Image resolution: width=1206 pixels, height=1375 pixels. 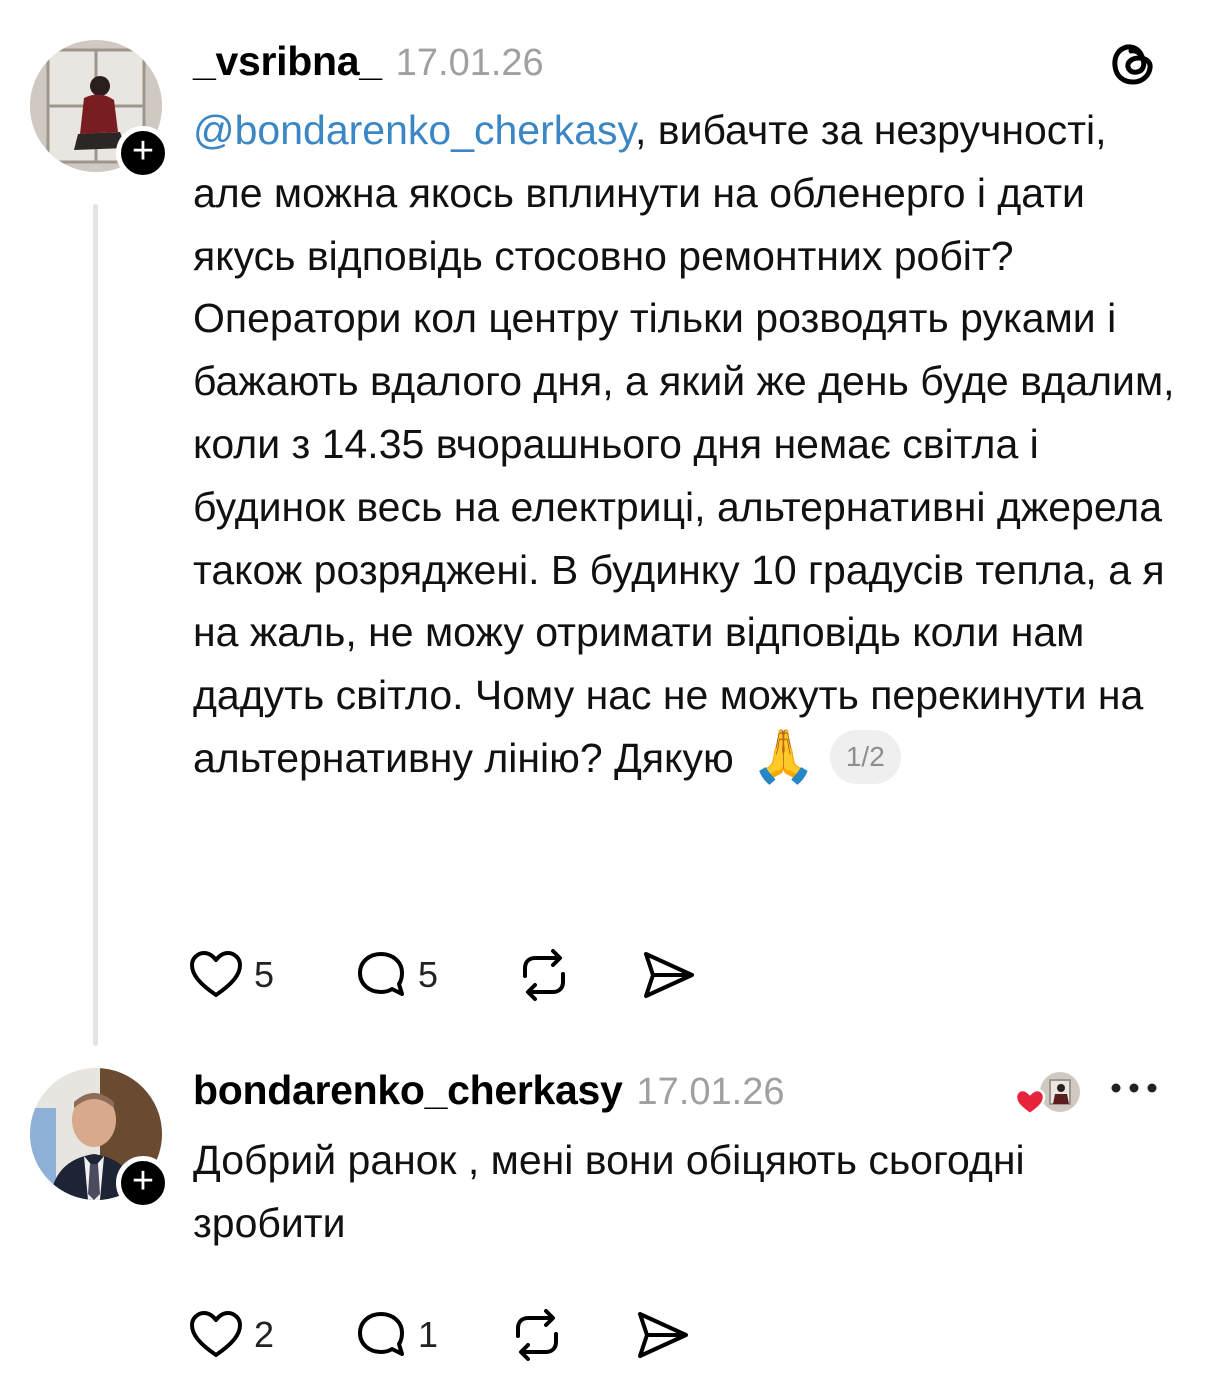 What do you see at coordinates (1133, 63) in the screenshot?
I see `threads-logo-icon` at bounding box center [1133, 63].